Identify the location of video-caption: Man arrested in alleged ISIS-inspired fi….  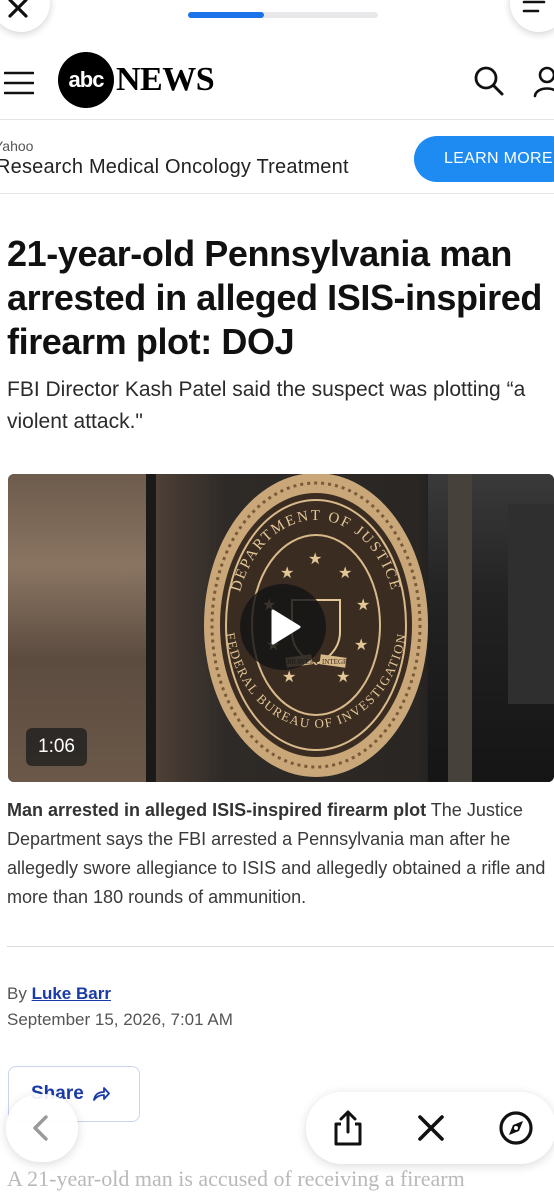
(280, 854).